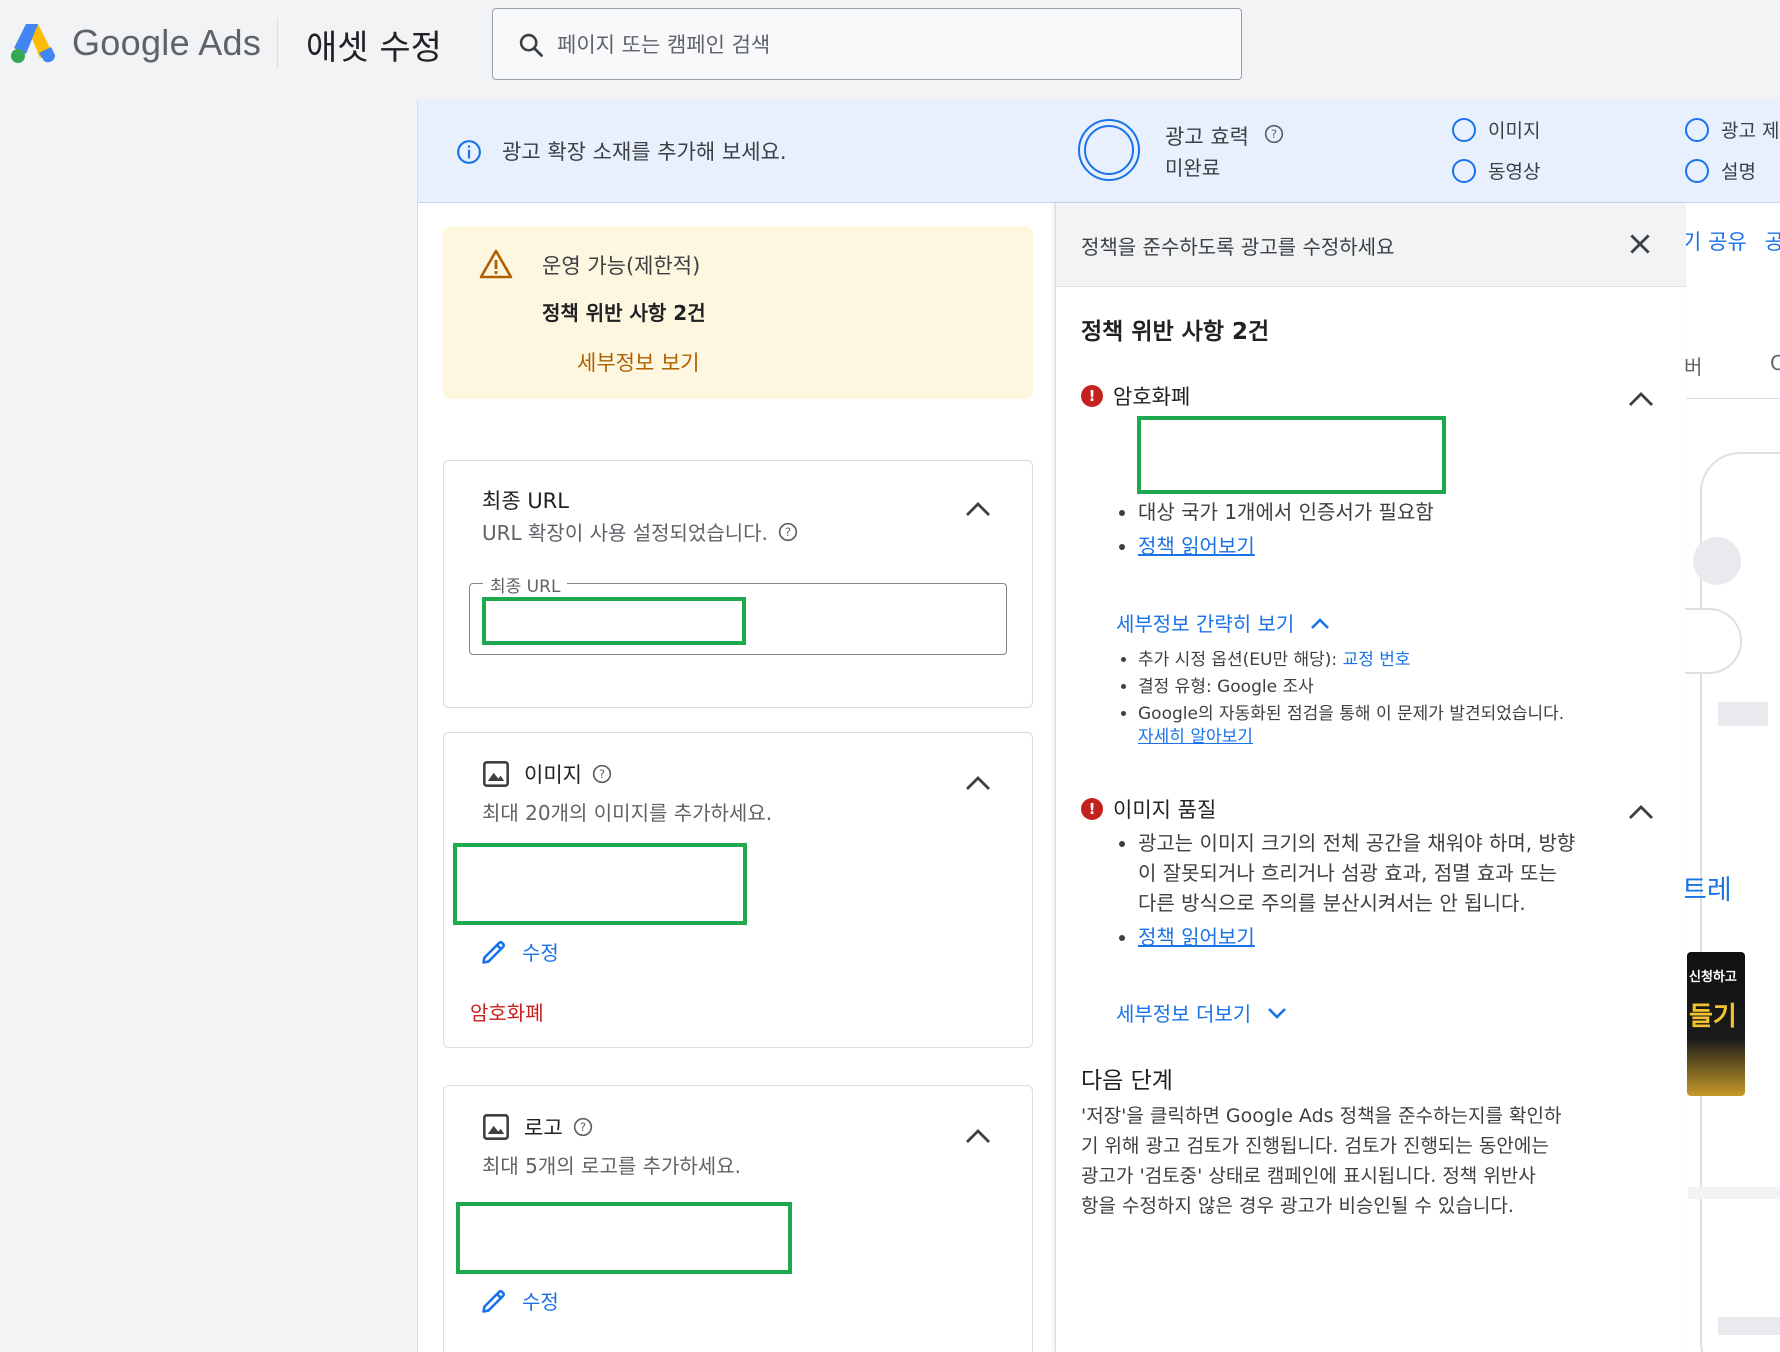  I want to click on policy-issue-crypto-list: 대상 국가 1개에서 인증서가 필요함 정책 읽어보기, so click(1398, 531).